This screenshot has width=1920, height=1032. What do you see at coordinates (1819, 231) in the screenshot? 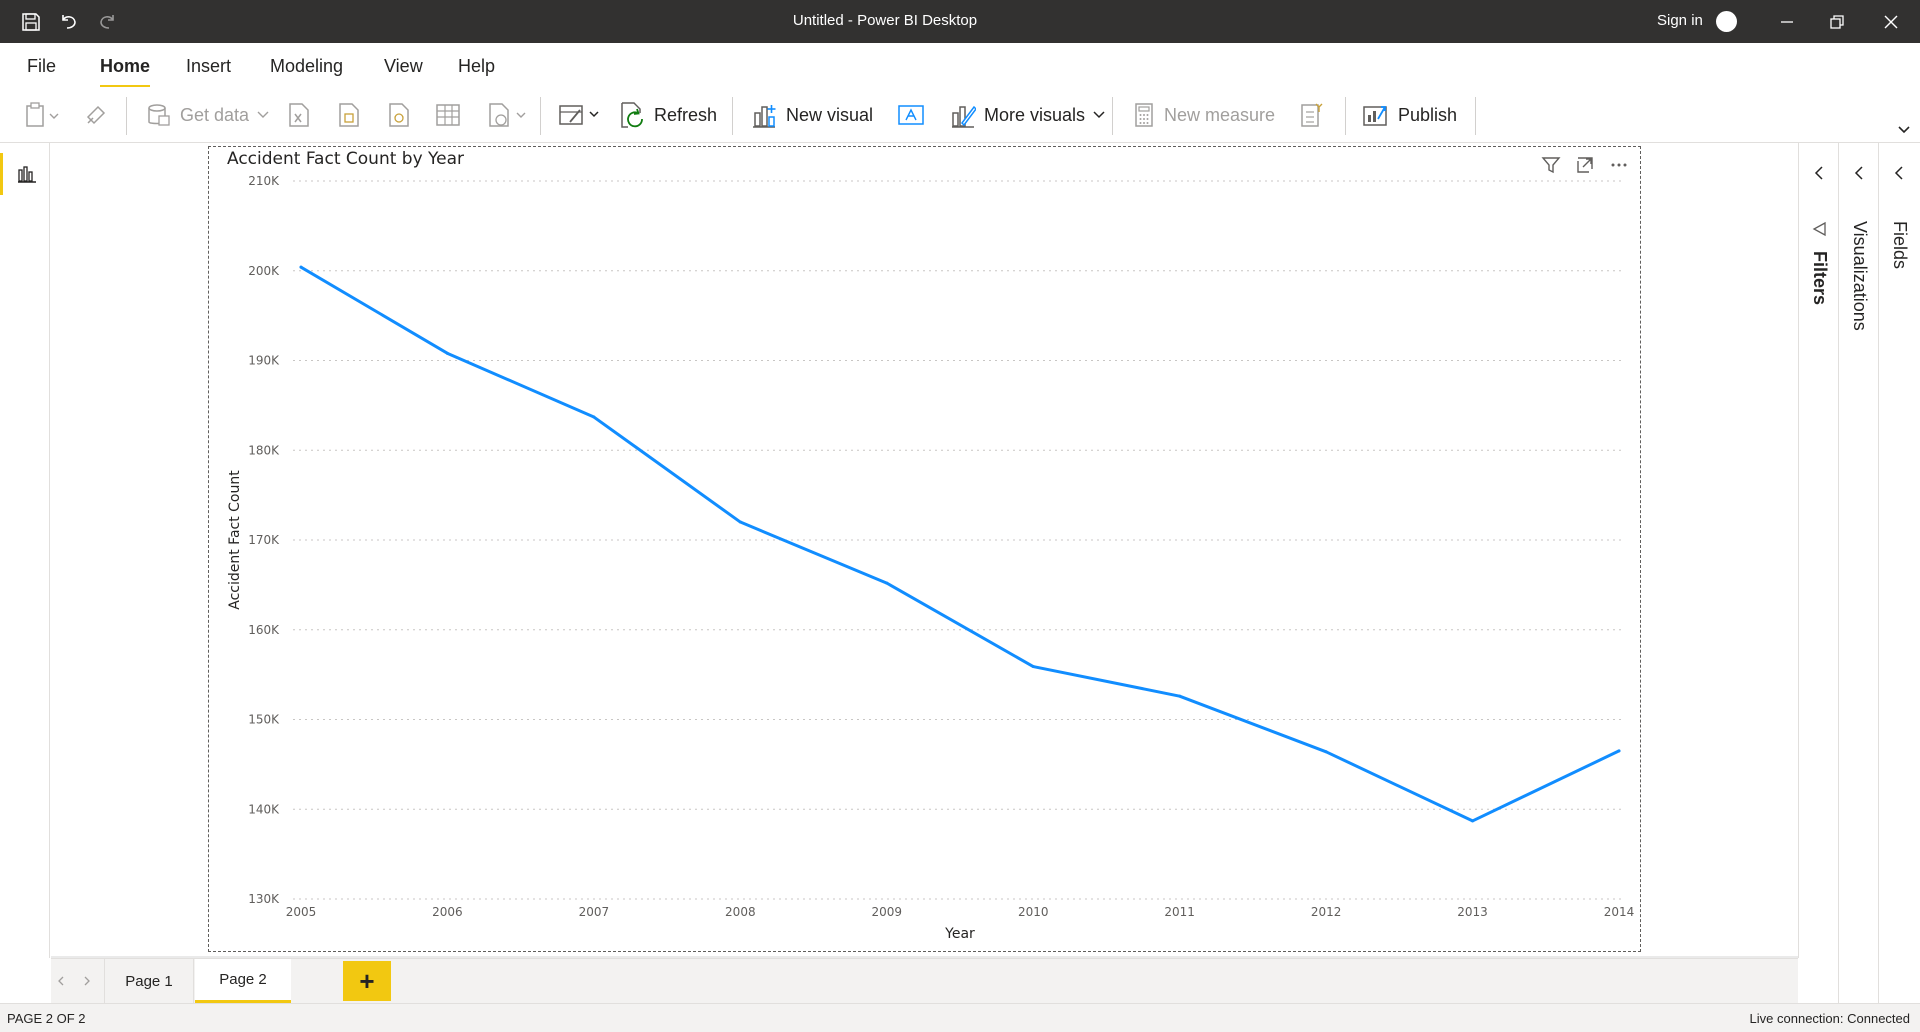
I see `filter-icon` at bounding box center [1819, 231].